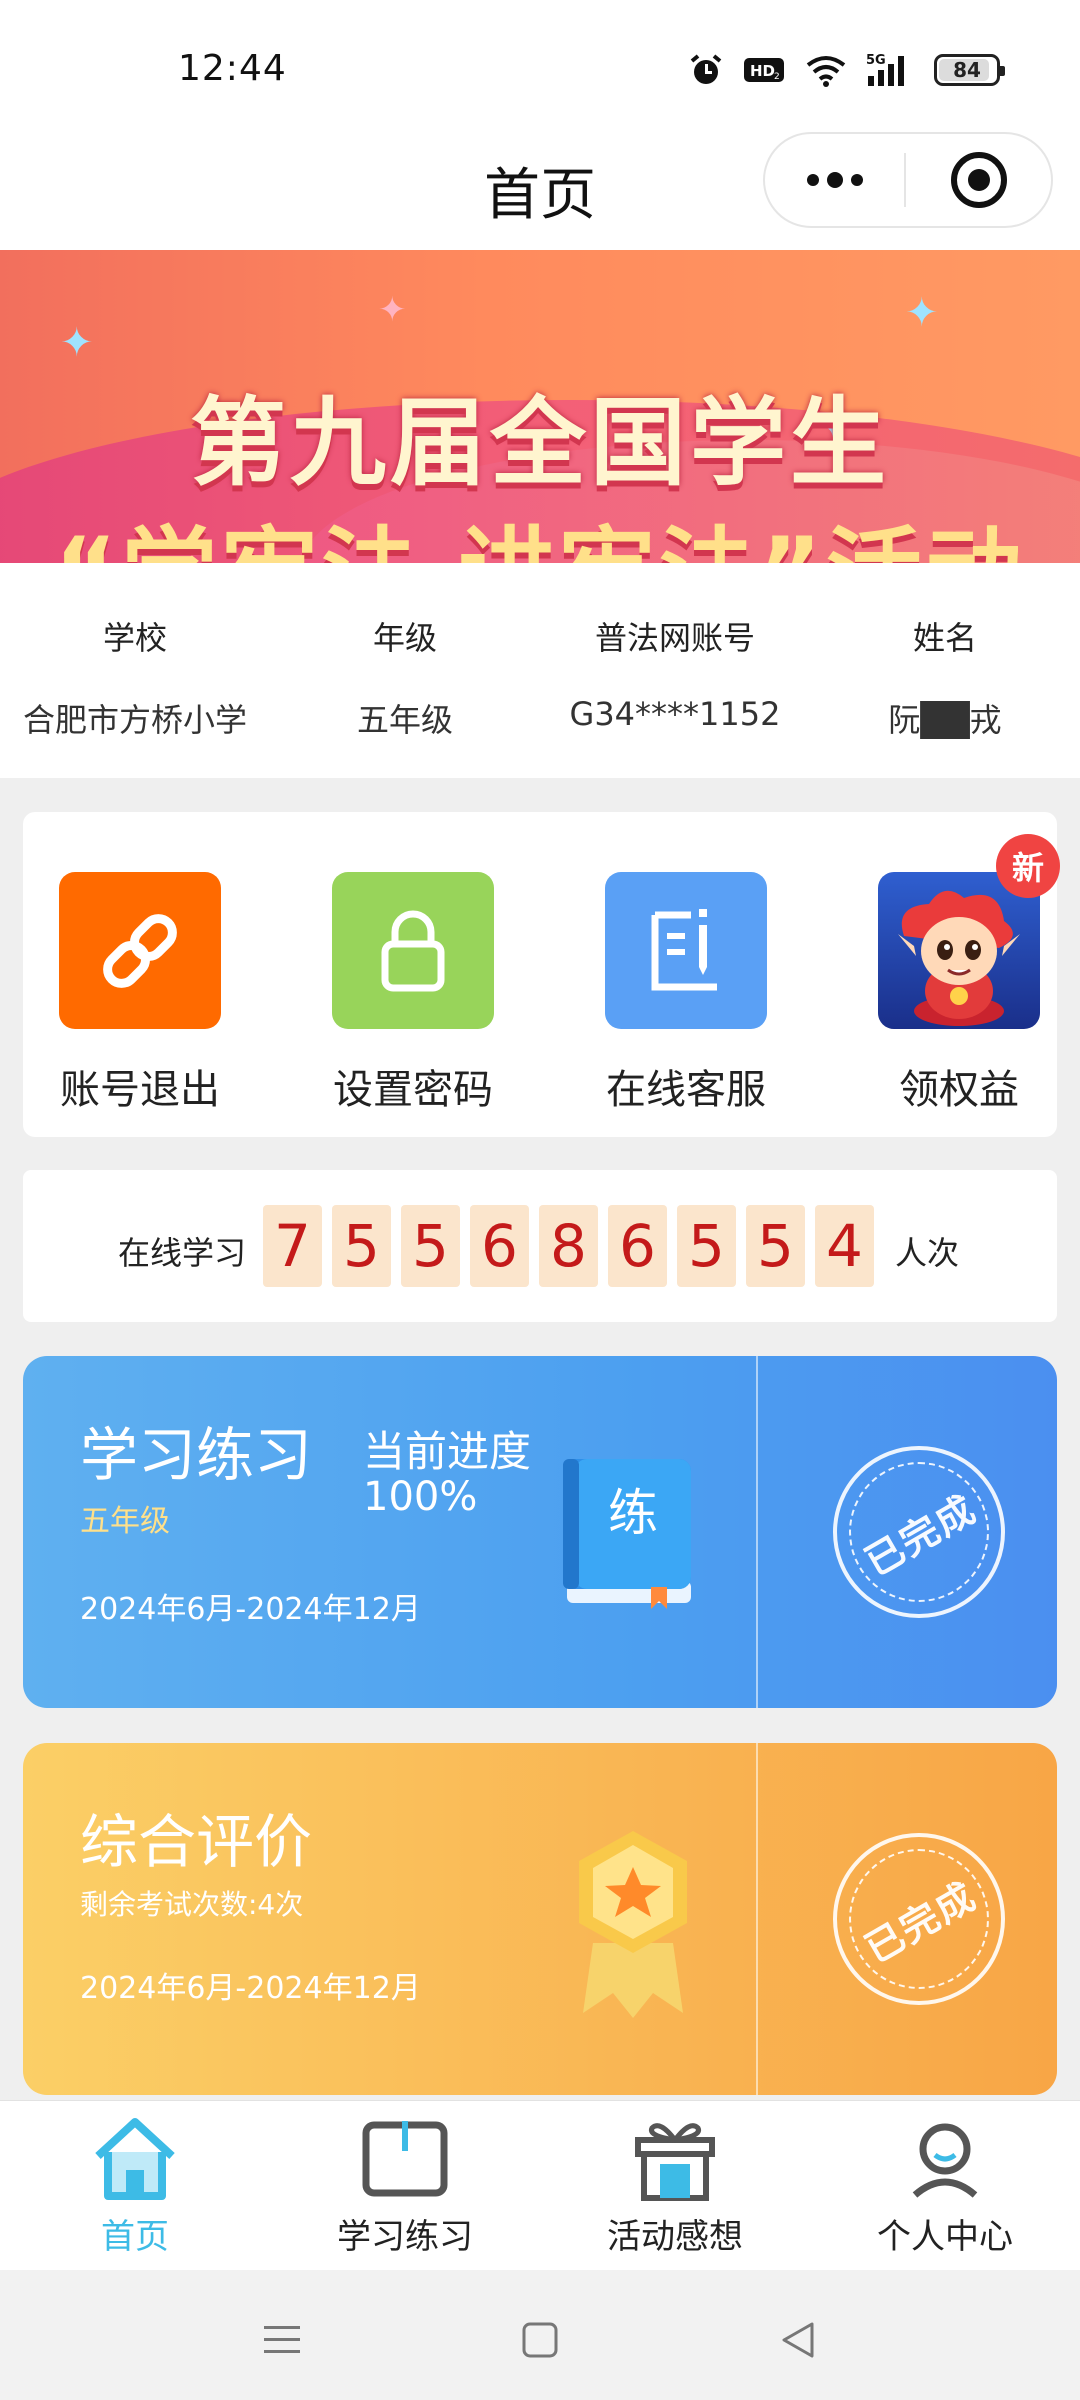 This screenshot has height=2400, width=1080. What do you see at coordinates (232, 68) in the screenshot?
I see `status-time: 12:44` at bounding box center [232, 68].